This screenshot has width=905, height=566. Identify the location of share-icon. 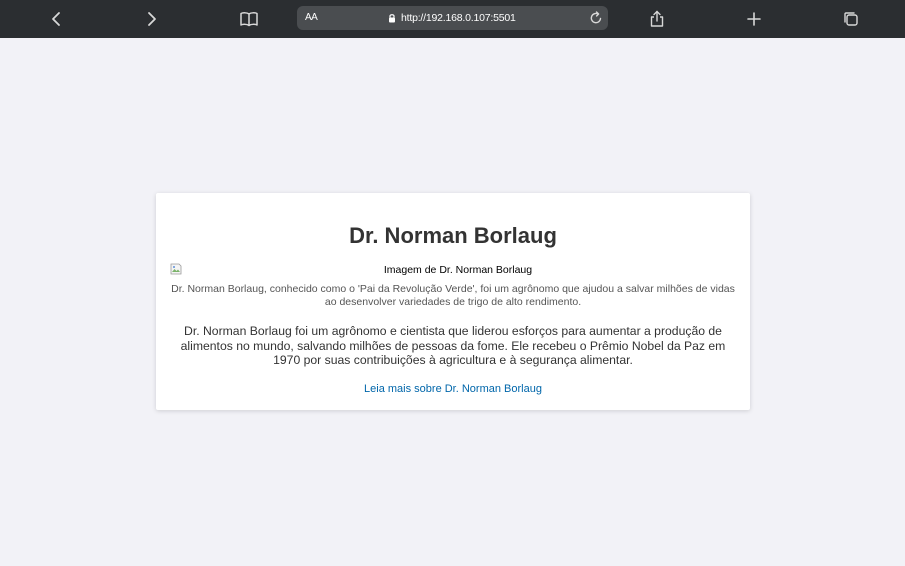
(657, 18).